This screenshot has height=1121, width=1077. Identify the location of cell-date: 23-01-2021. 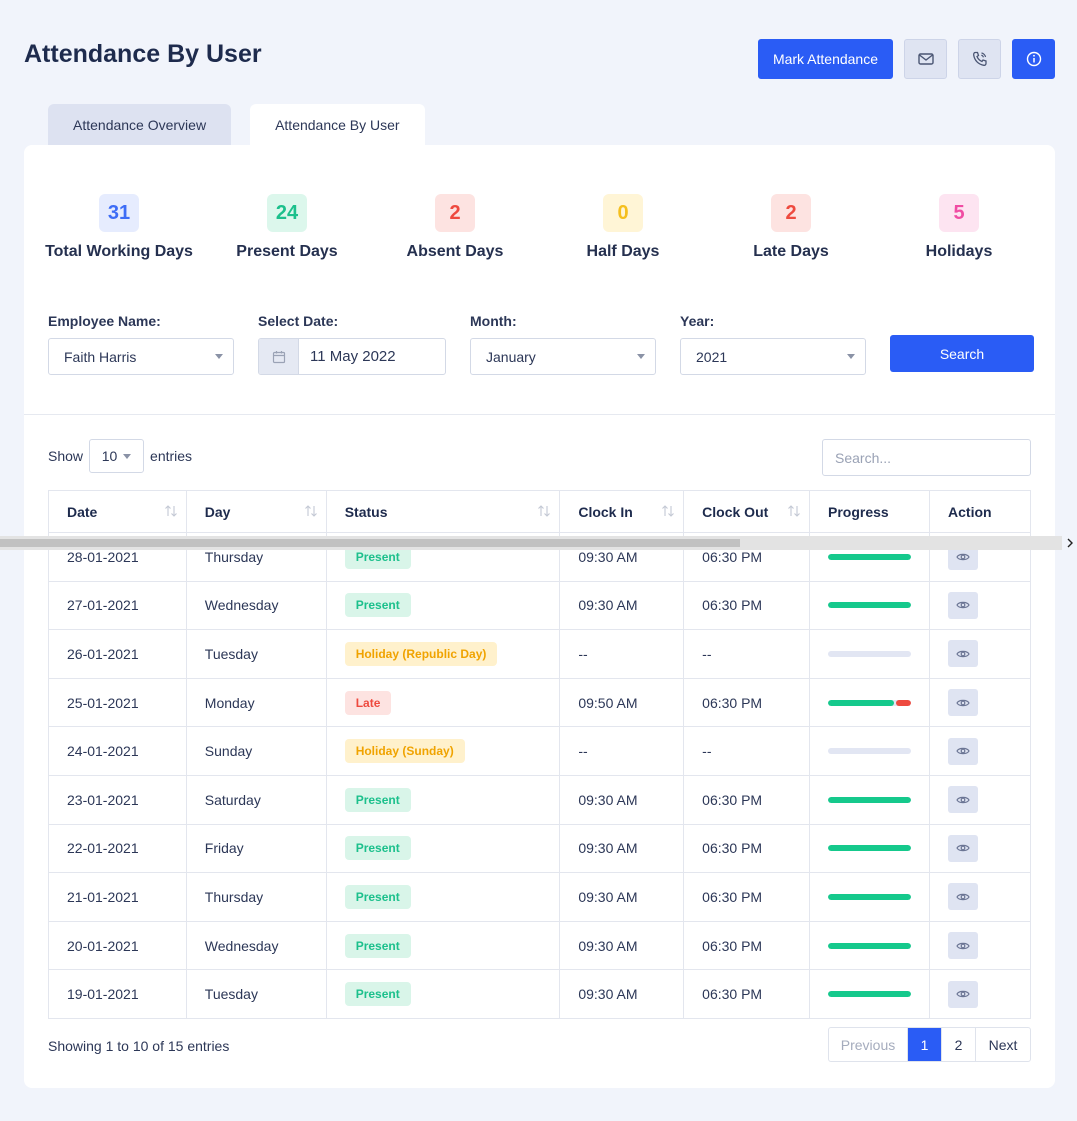
(117, 799).